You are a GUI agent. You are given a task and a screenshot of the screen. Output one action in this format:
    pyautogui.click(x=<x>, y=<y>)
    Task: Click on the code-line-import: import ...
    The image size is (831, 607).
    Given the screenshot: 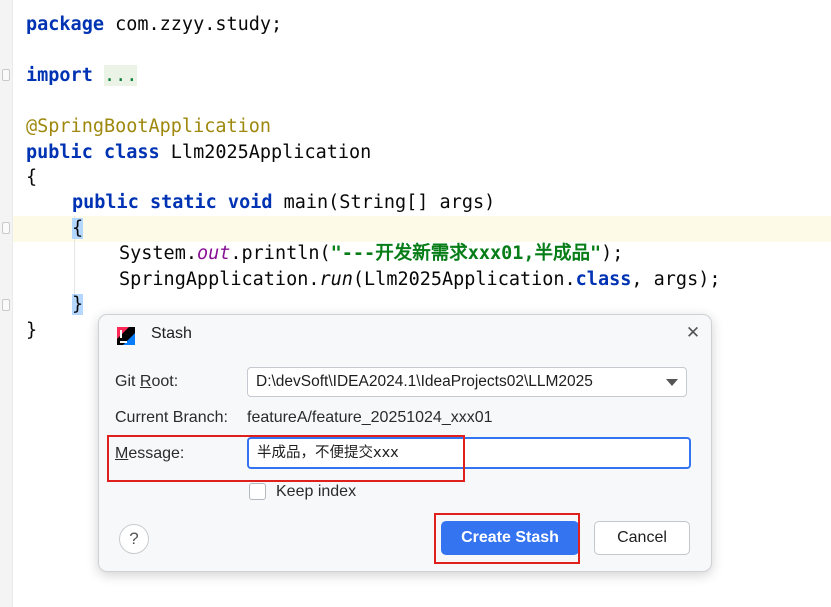 What is the action you would take?
    pyautogui.click(x=82, y=75)
    